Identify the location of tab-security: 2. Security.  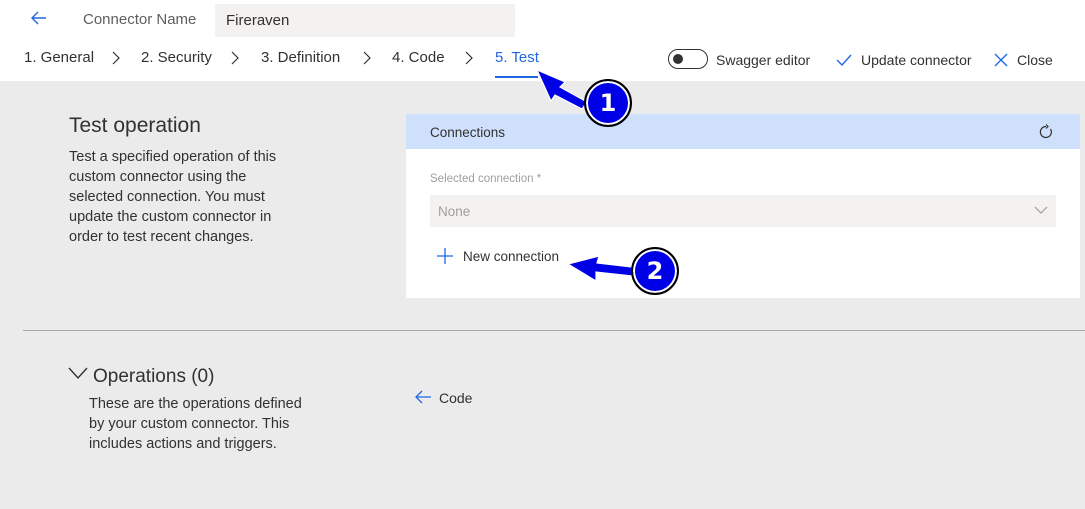
(176, 57).